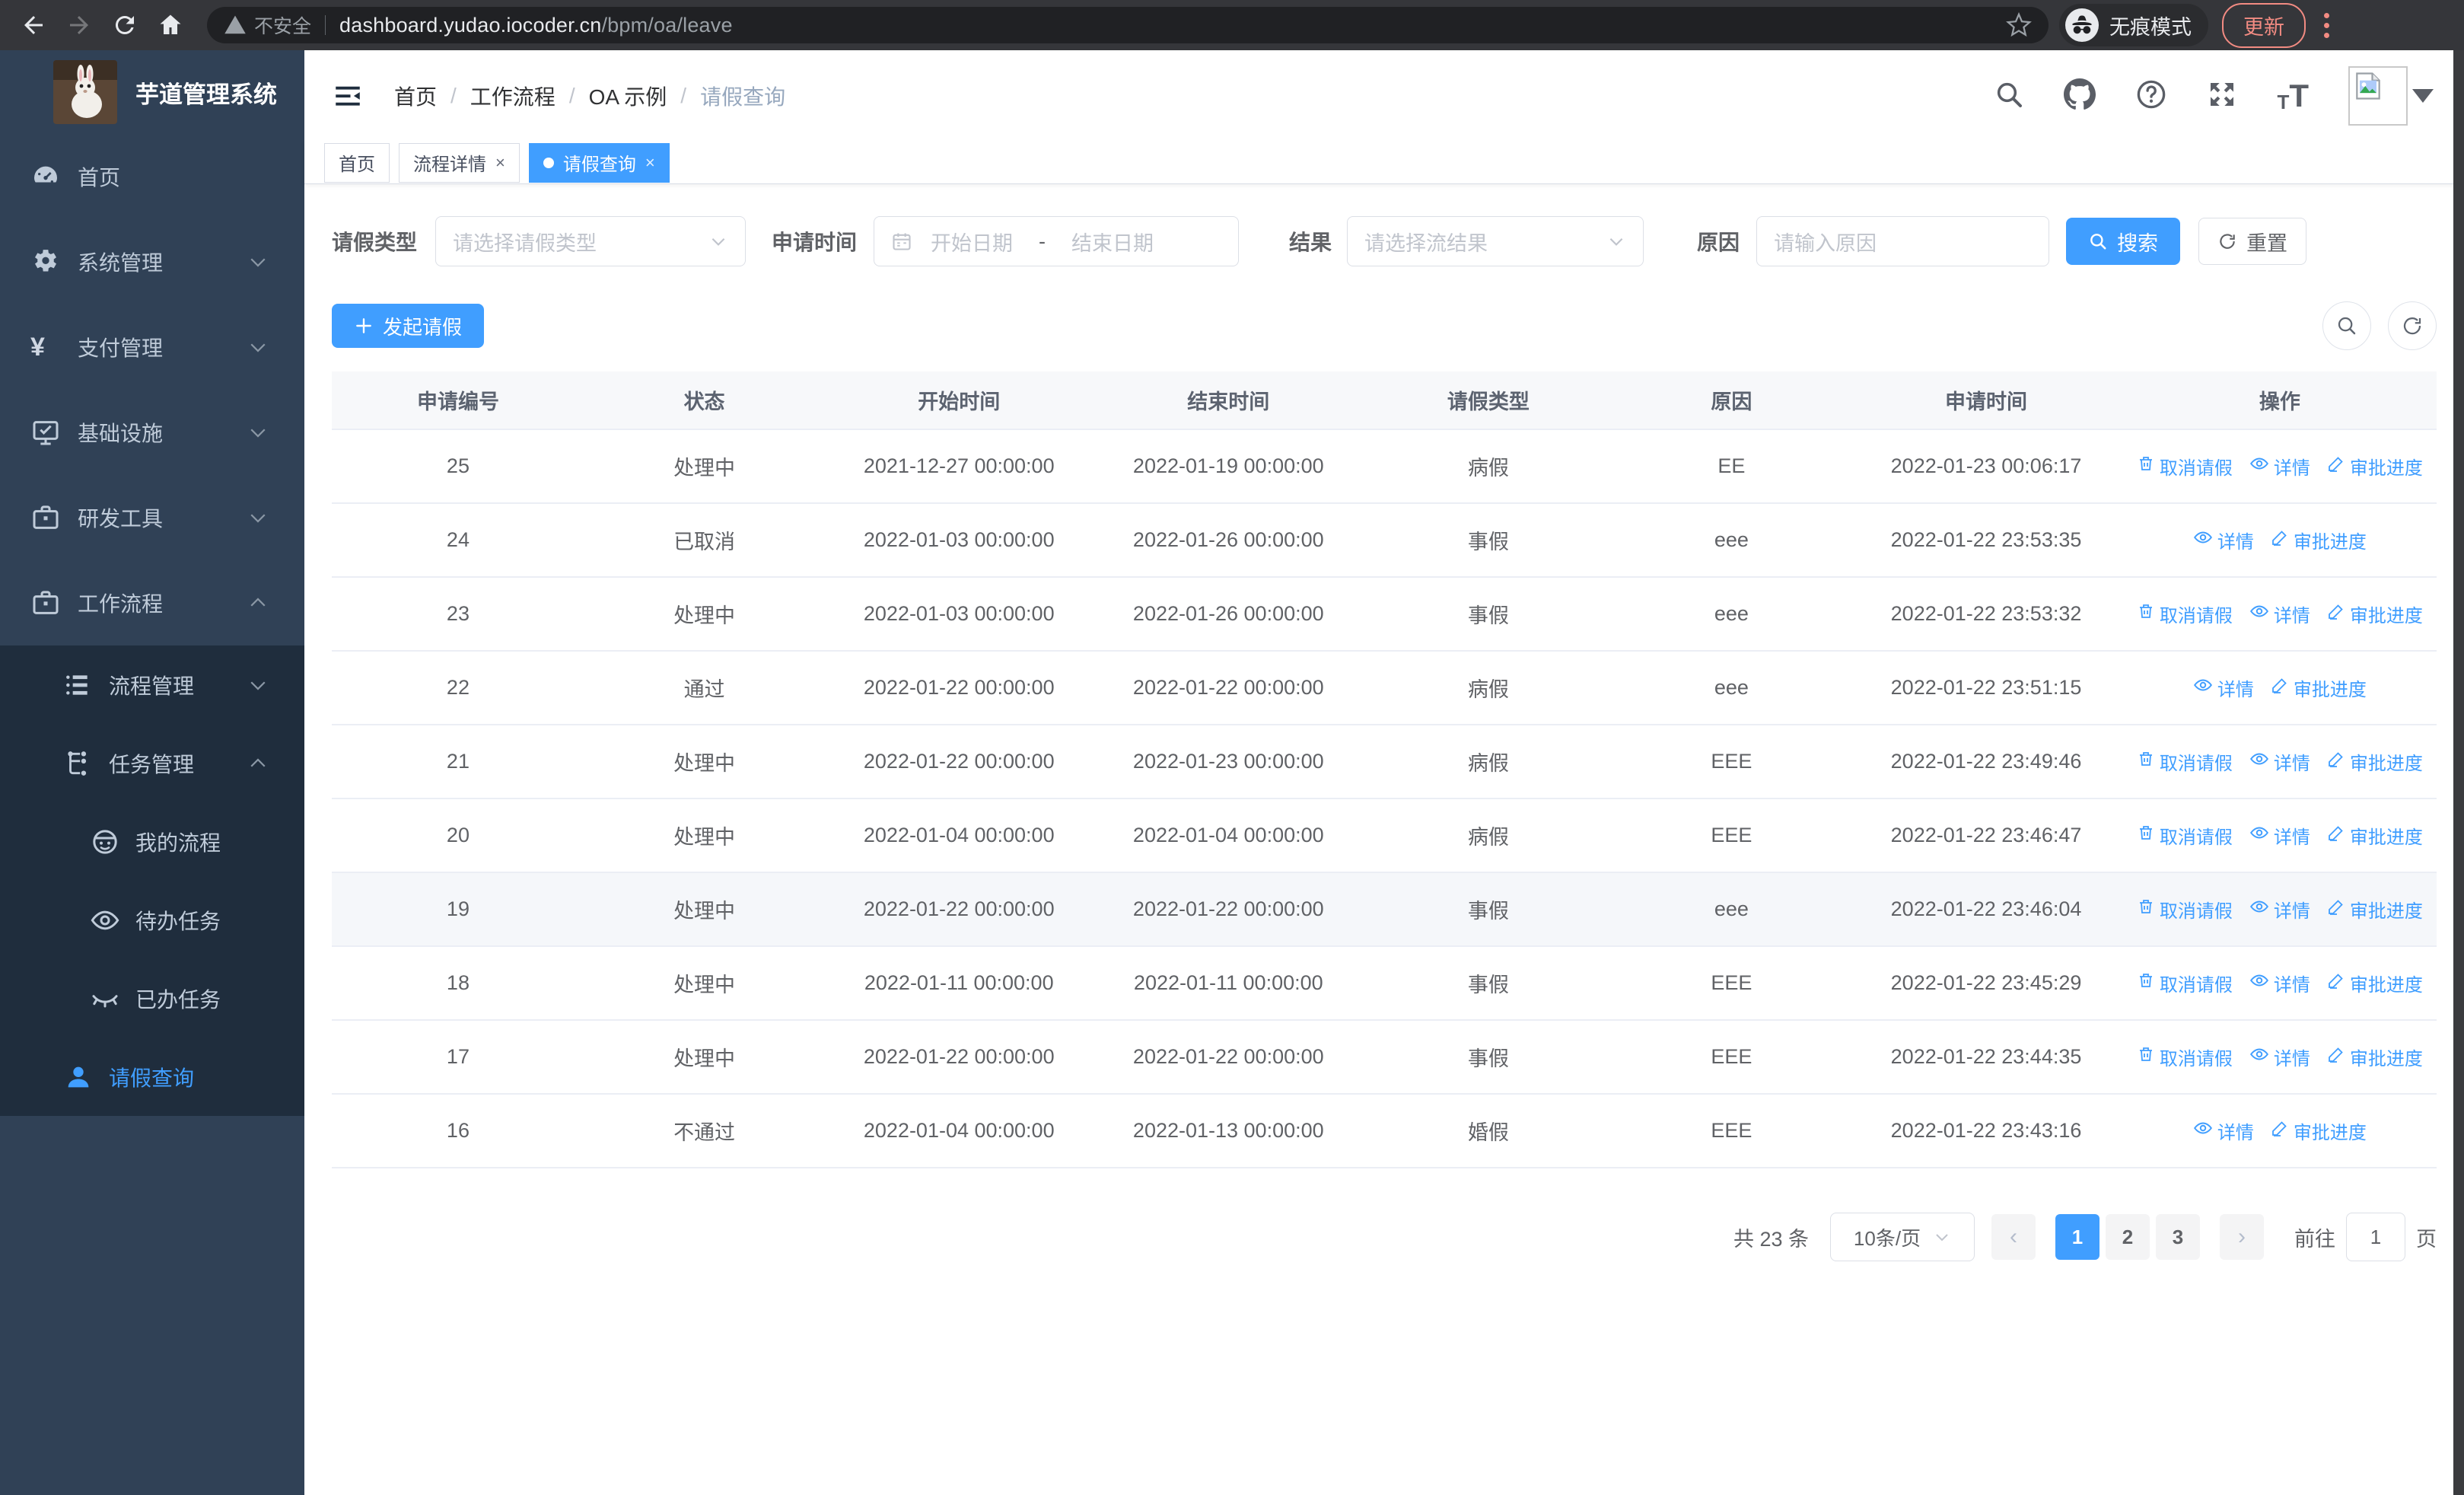 The image size is (2464, 1495). I want to click on create-leave-button: 发起请假, so click(408, 326).